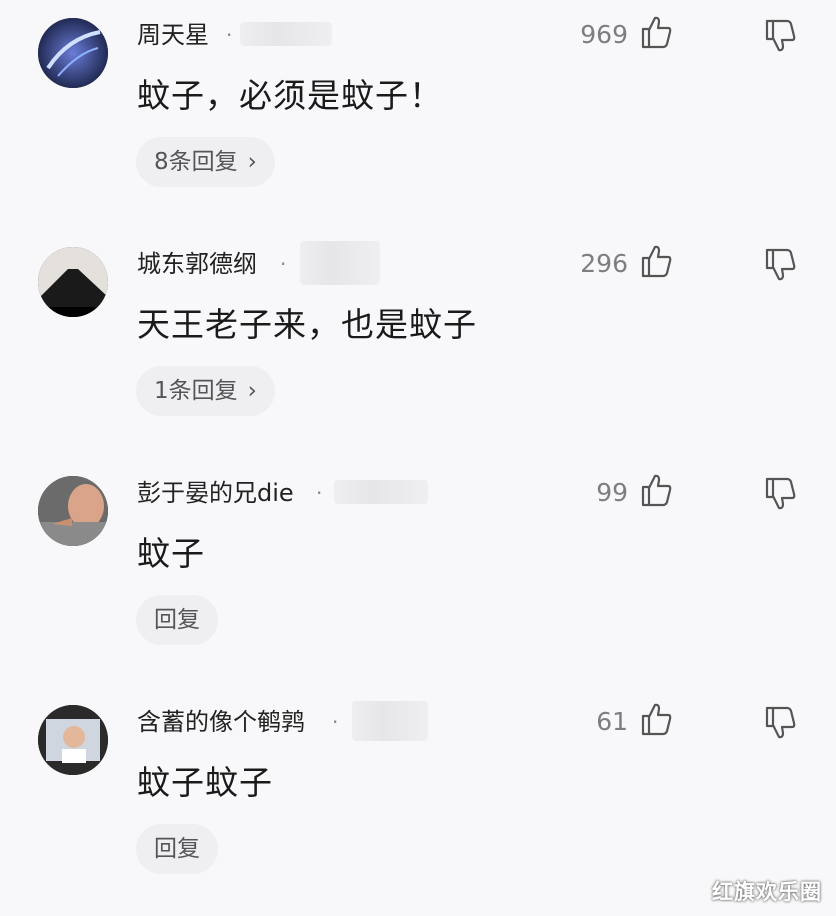 This screenshot has height=916, width=836. What do you see at coordinates (196, 162) in the screenshot?
I see `reply-label: 8条回复` at bounding box center [196, 162].